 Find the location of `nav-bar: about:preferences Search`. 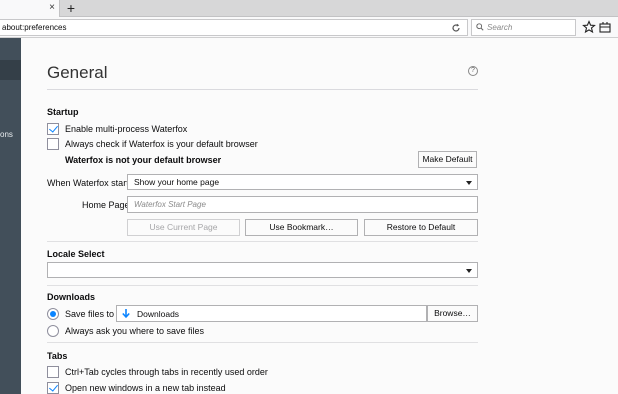

nav-bar: about:preferences Search is located at coordinates (309, 27).